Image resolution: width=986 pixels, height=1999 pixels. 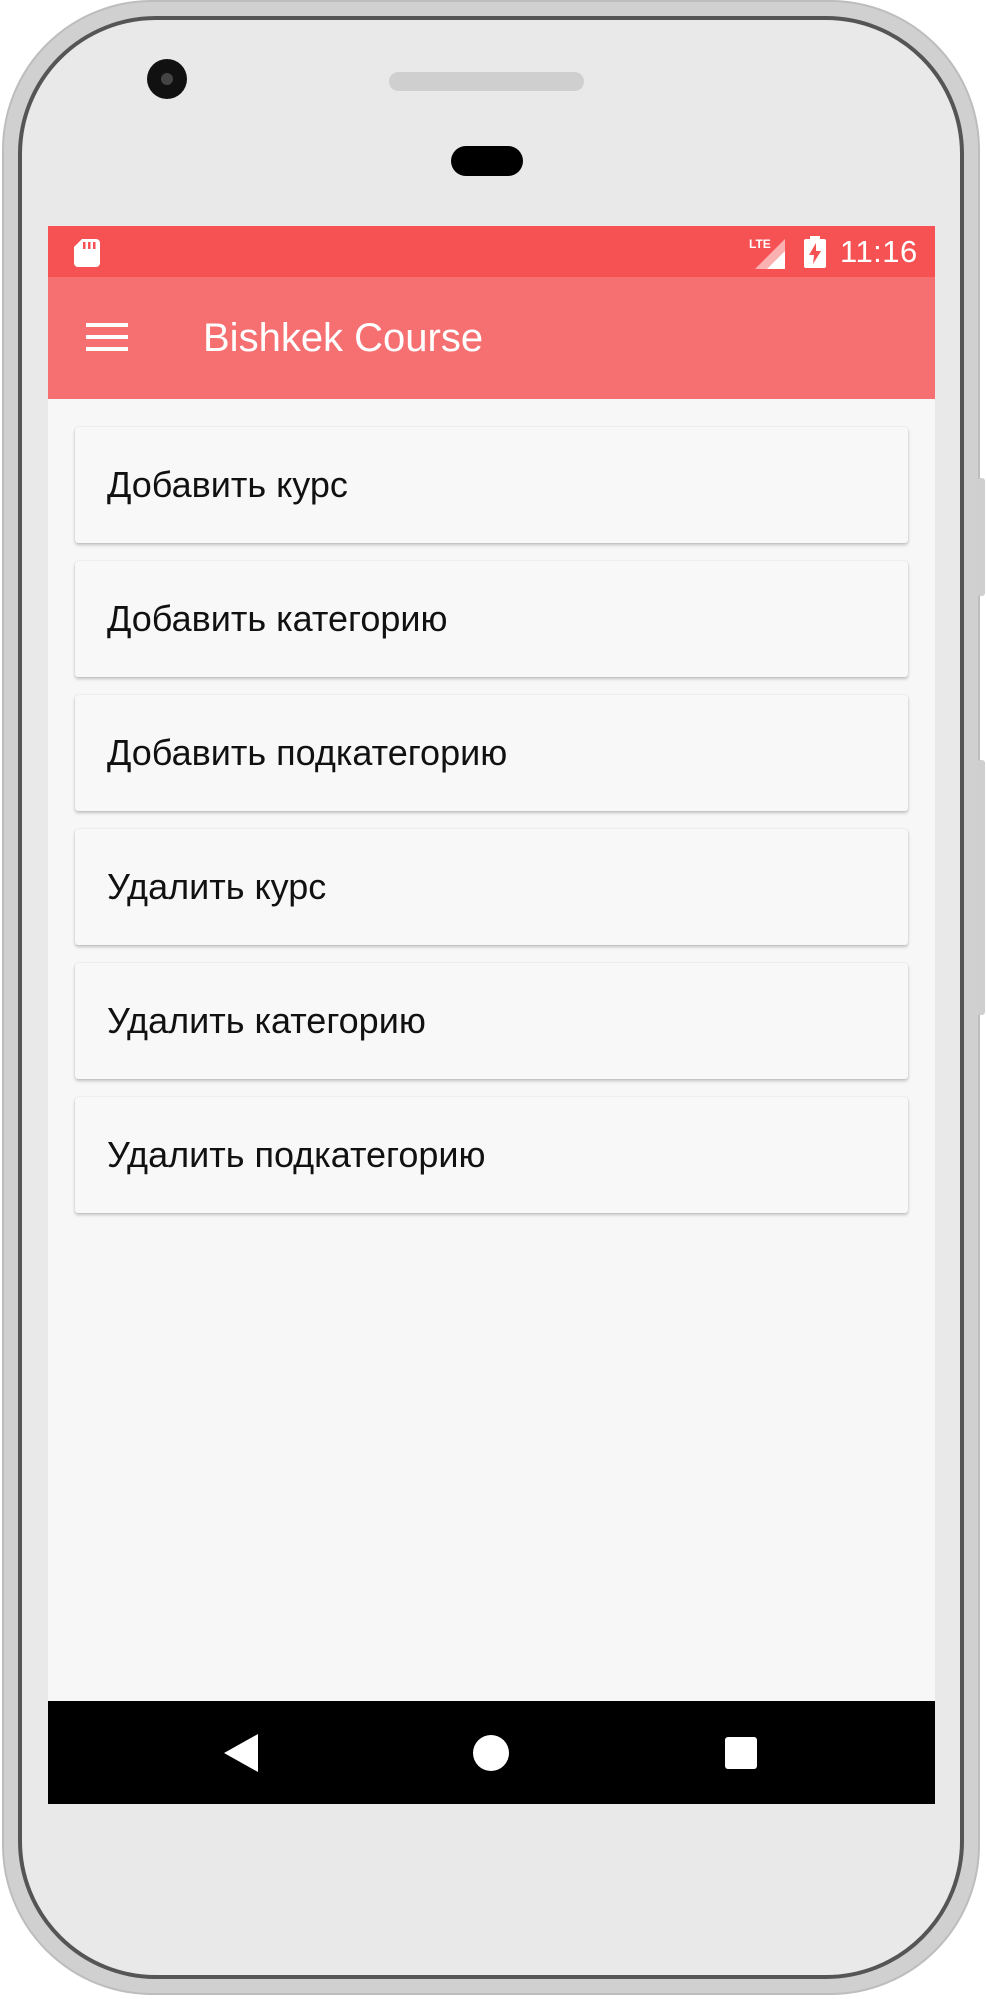 What do you see at coordinates (879, 251) in the screenshot?
I see `status-time: 11:16` at bounding box center [879, 251].